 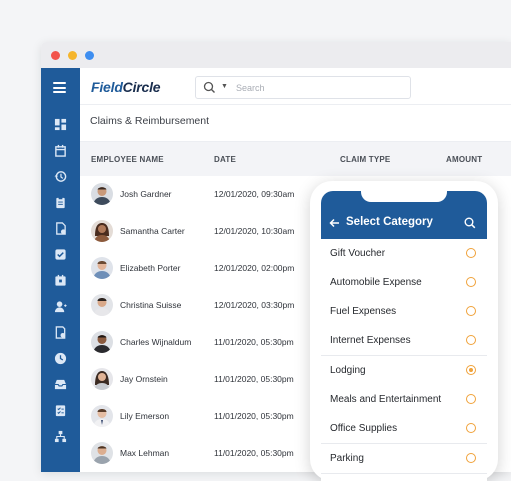 What do you see at coordinates (295, 123) in the screenshot?
I see `page-header: Claims & Reimbursement` at bounding box center [295, 123].